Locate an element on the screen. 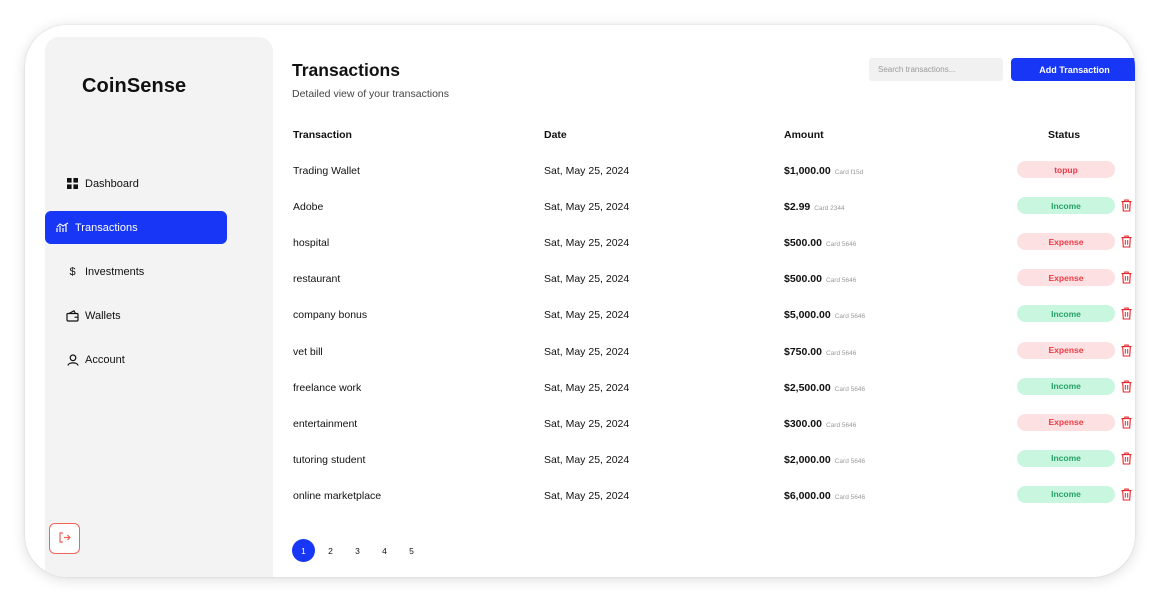  sidebar-item-label: Investments is located at coordinates (115, 271).